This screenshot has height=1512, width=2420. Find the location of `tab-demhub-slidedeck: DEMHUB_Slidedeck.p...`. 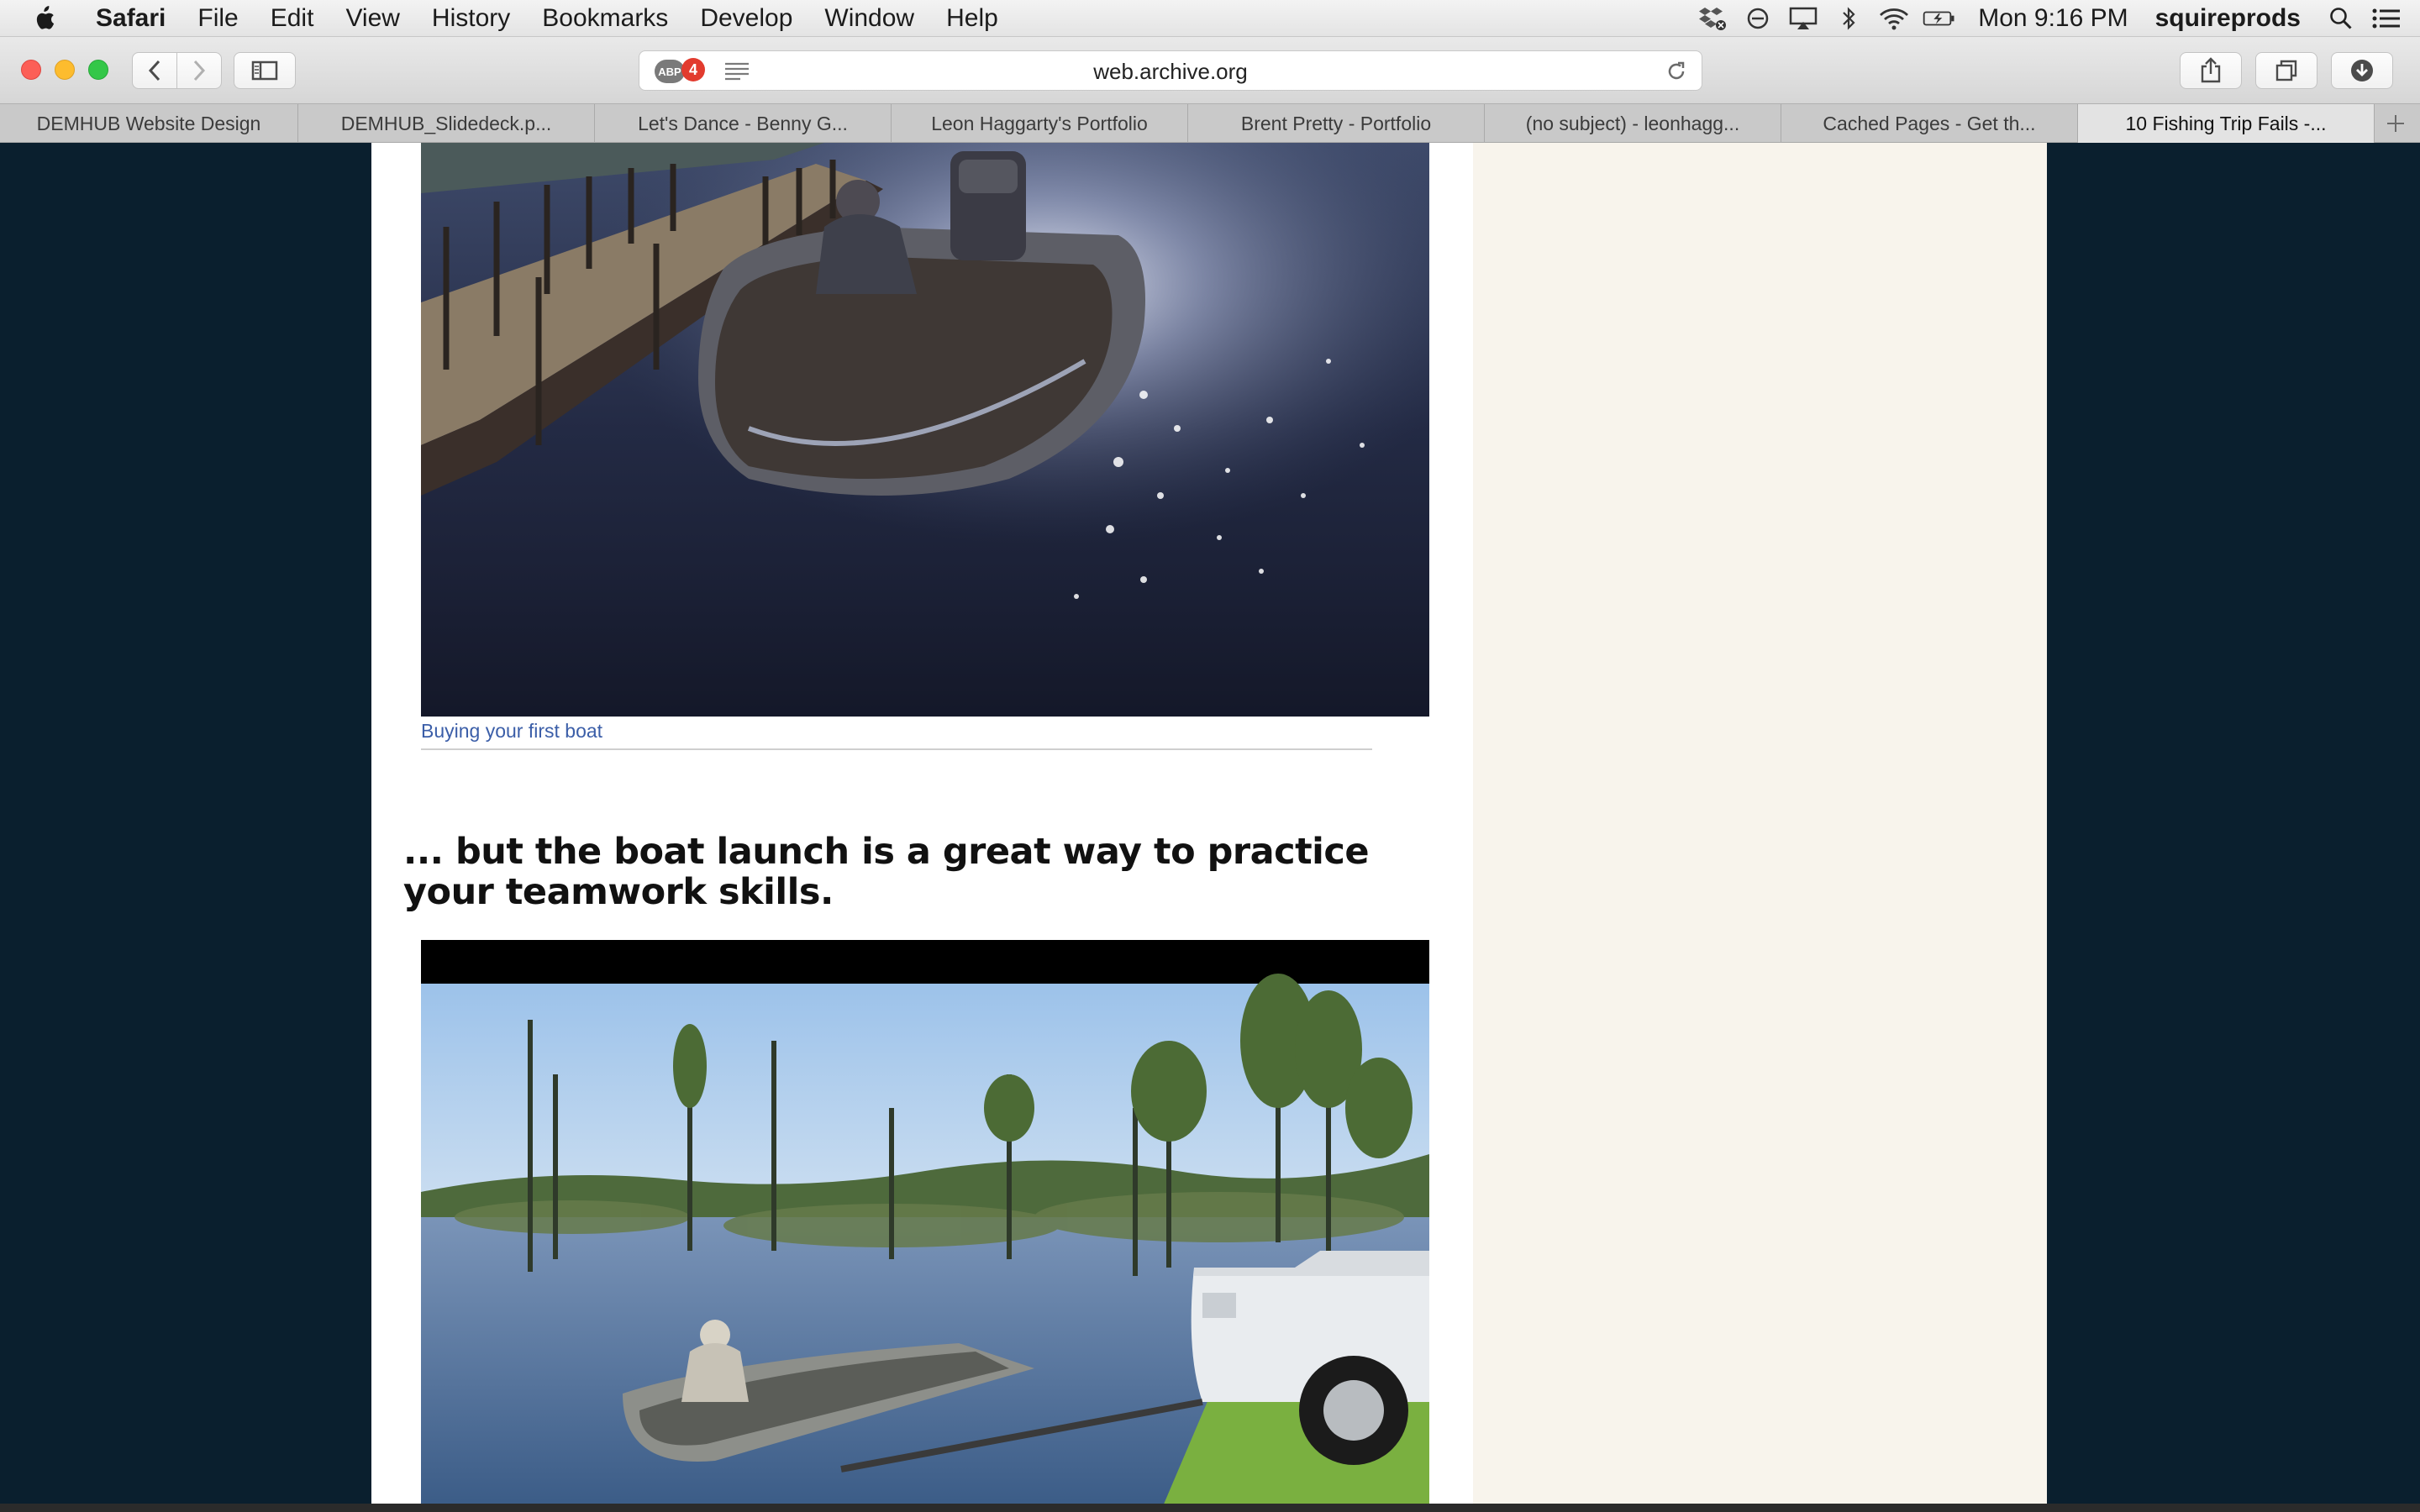

tab-demhub-slidedeck: DEMHUB_Slidedeck.p... is located at coordinates (447, 123).